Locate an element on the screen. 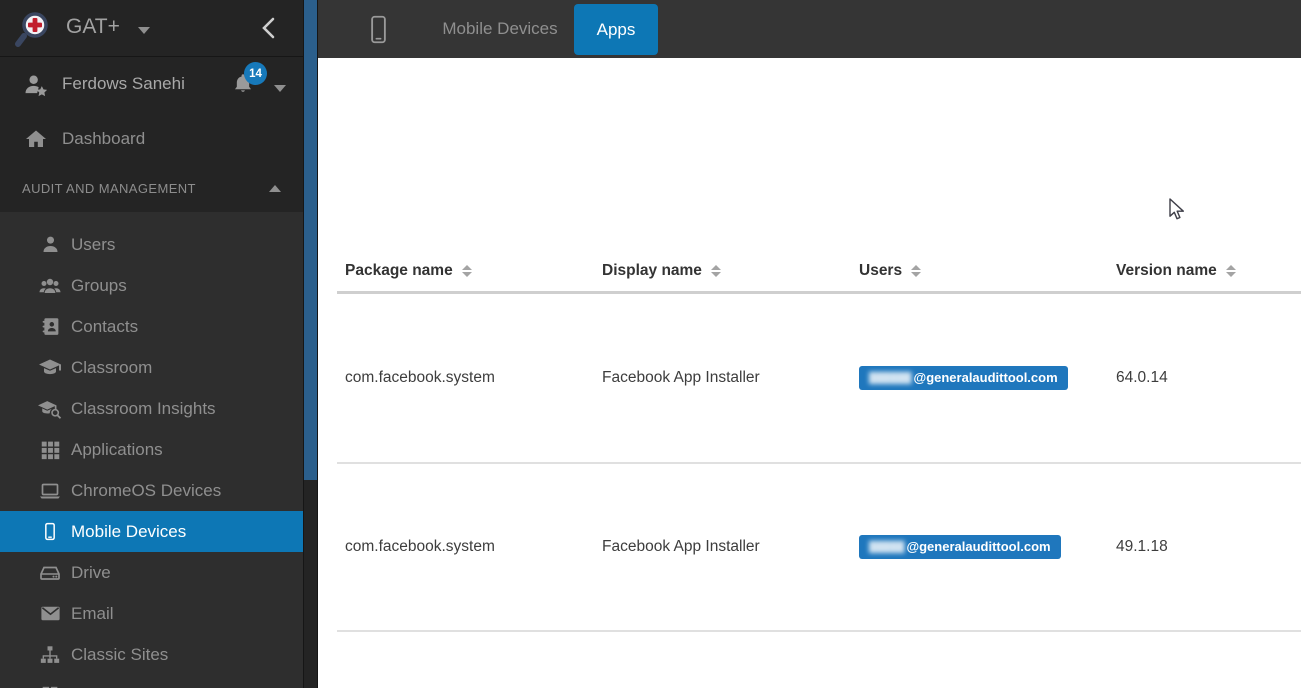 The height and width of the screenshot is (688, 1301). sidebar-header: GAT+ is located at coordinates (151, 28).